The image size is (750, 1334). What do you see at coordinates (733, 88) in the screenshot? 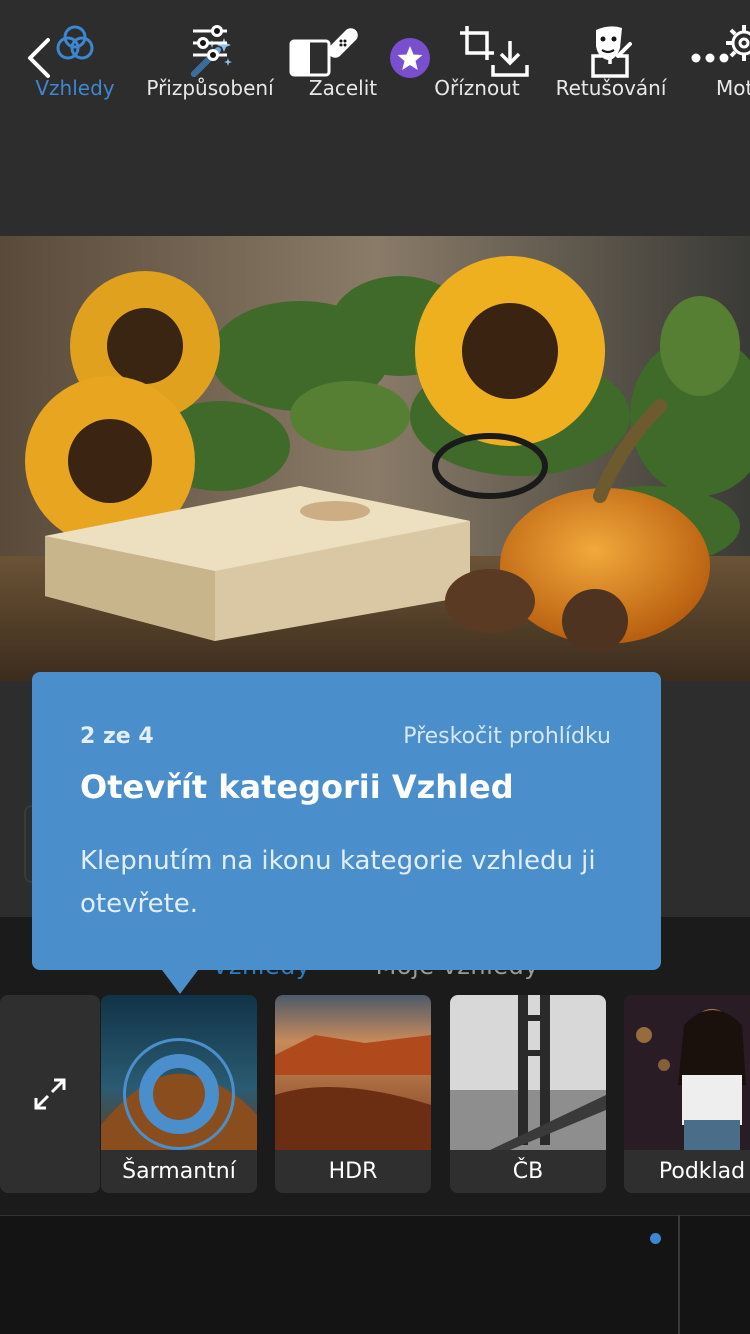
I see `nav-label: Mot` at bounding box center [733, 88].